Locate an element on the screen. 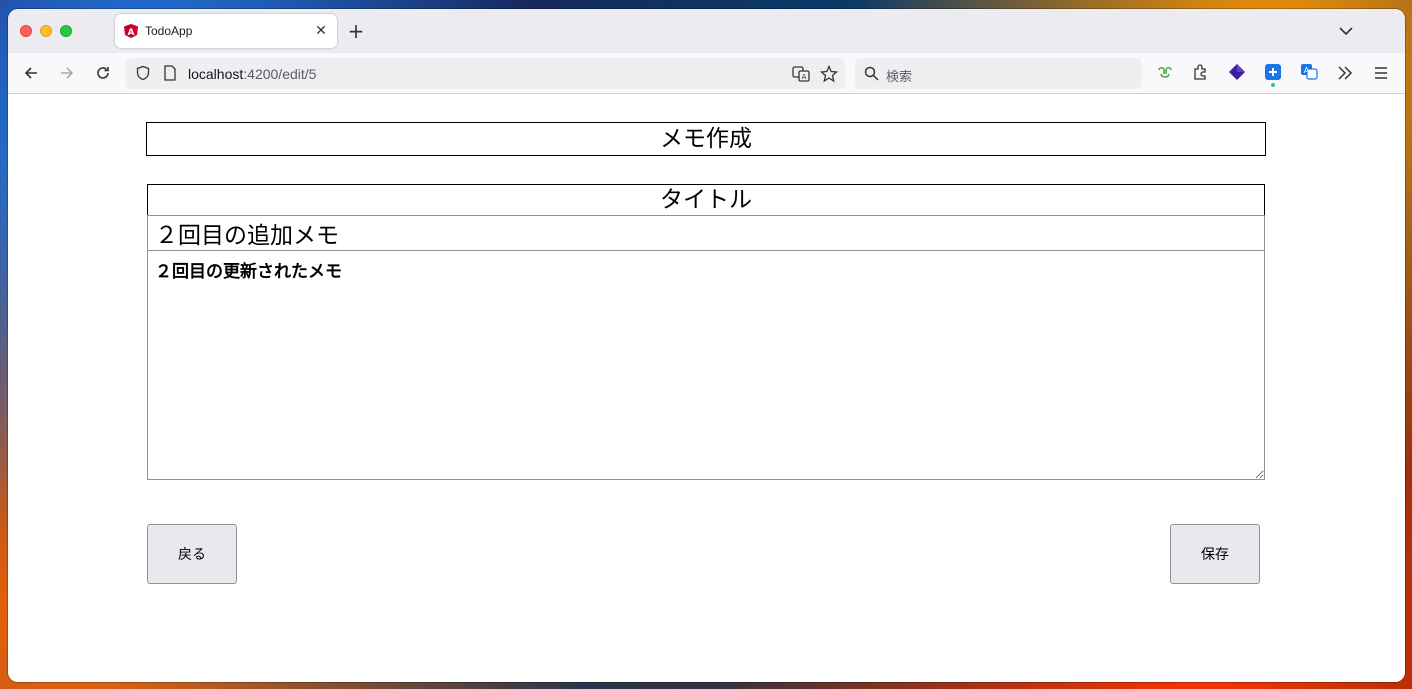 This screenshot has height=689, width=1412. angular-logo-icon: A is located at coordinates (131, 31).